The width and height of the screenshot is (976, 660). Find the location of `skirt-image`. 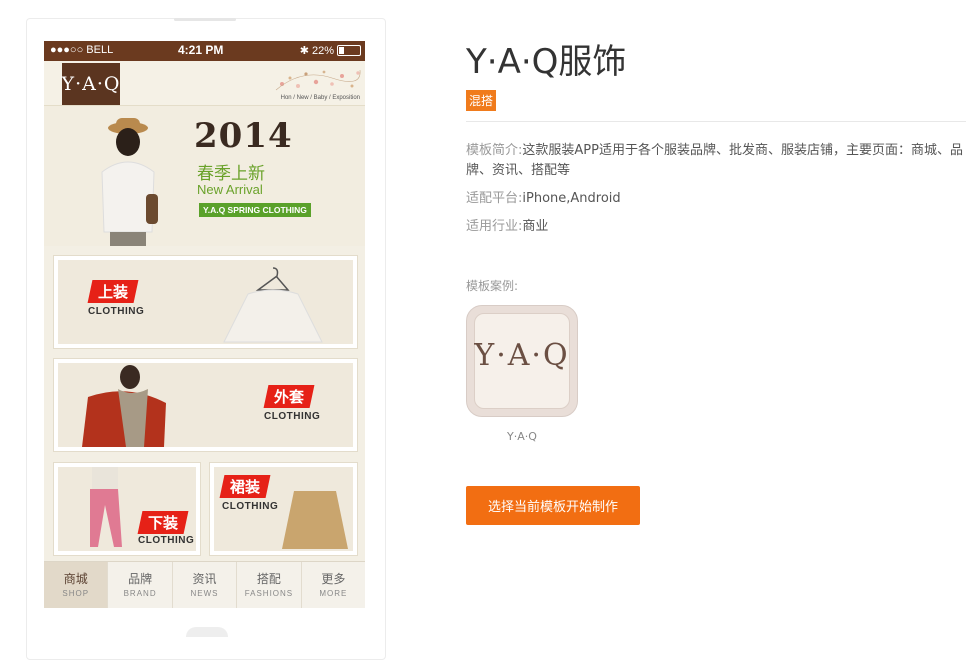

skirt-image is located at coordinates (315, 520).